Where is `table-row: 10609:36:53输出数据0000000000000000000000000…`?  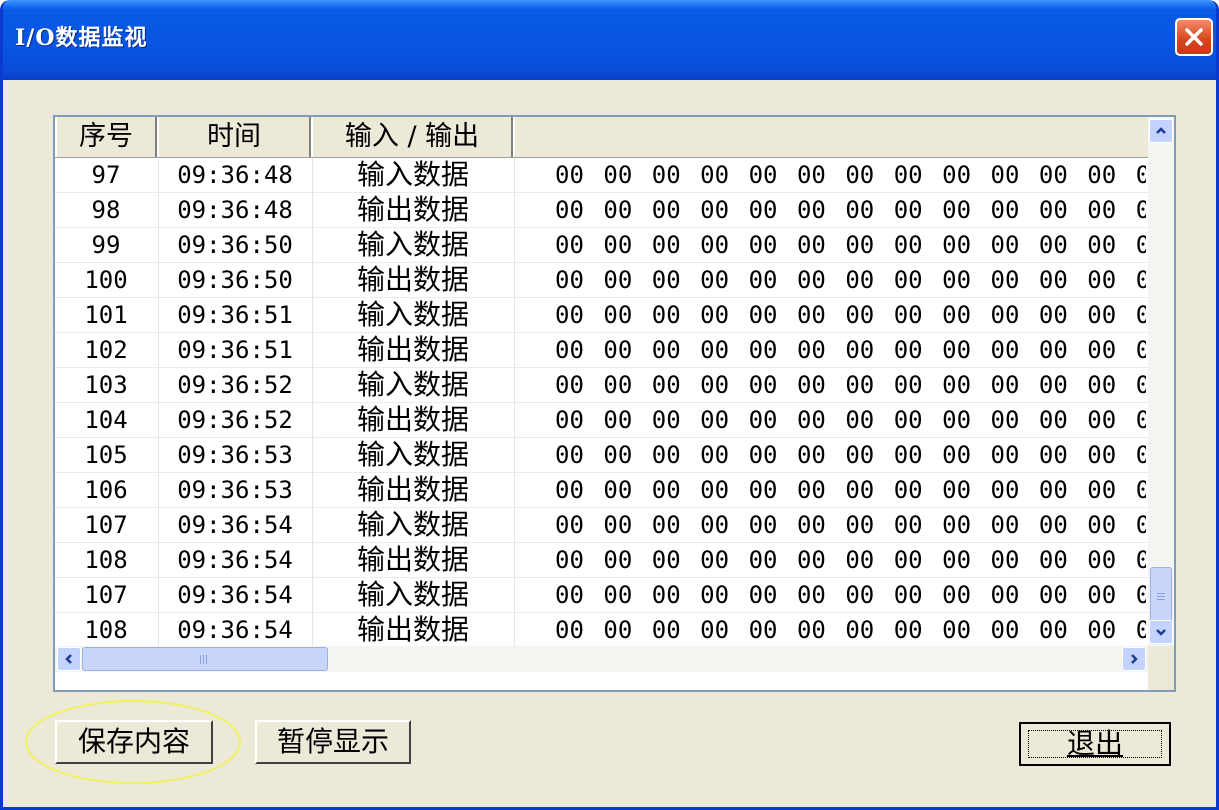
table-row: 10609:36:53输出数据0000000000000000000000000… is located at coordinates (601, 490).